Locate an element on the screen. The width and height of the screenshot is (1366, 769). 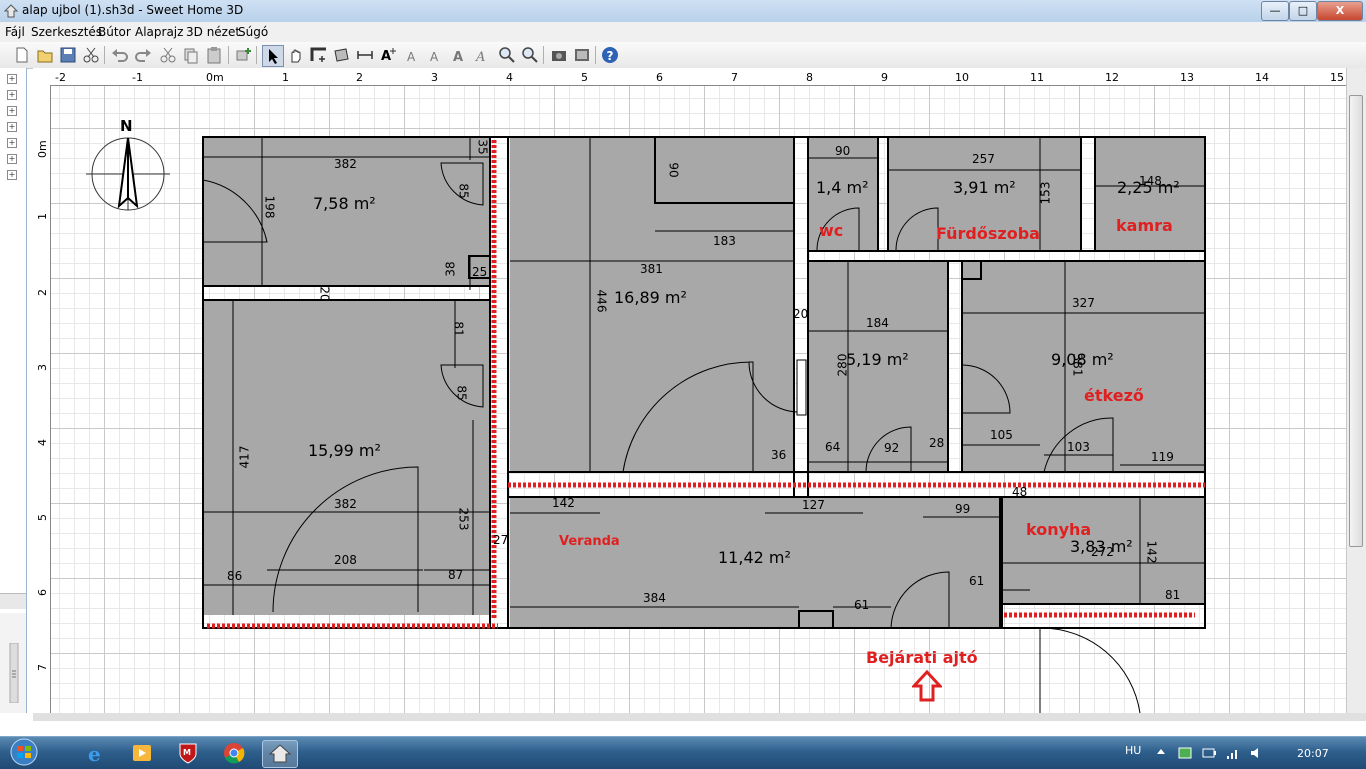
dimension-label: 35 is located at coordinates (482, 147).